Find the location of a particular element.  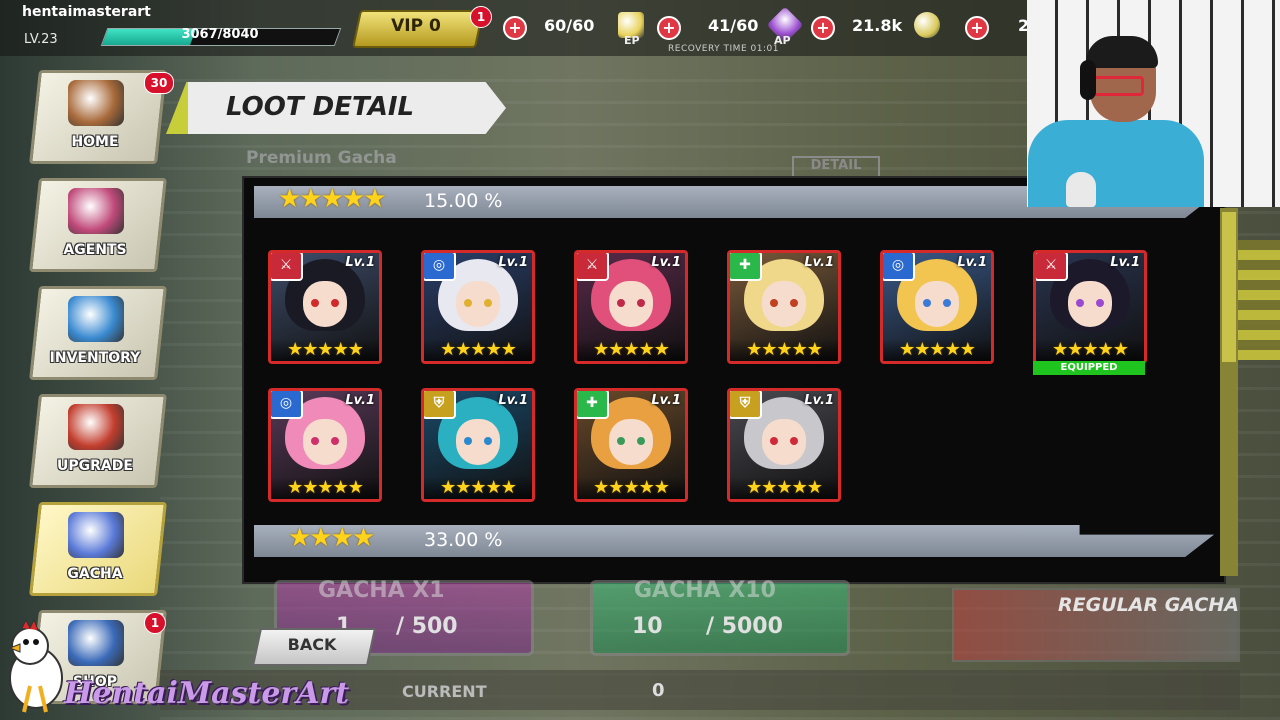

inventory-cards-icon is located at coordinates (96, 319).